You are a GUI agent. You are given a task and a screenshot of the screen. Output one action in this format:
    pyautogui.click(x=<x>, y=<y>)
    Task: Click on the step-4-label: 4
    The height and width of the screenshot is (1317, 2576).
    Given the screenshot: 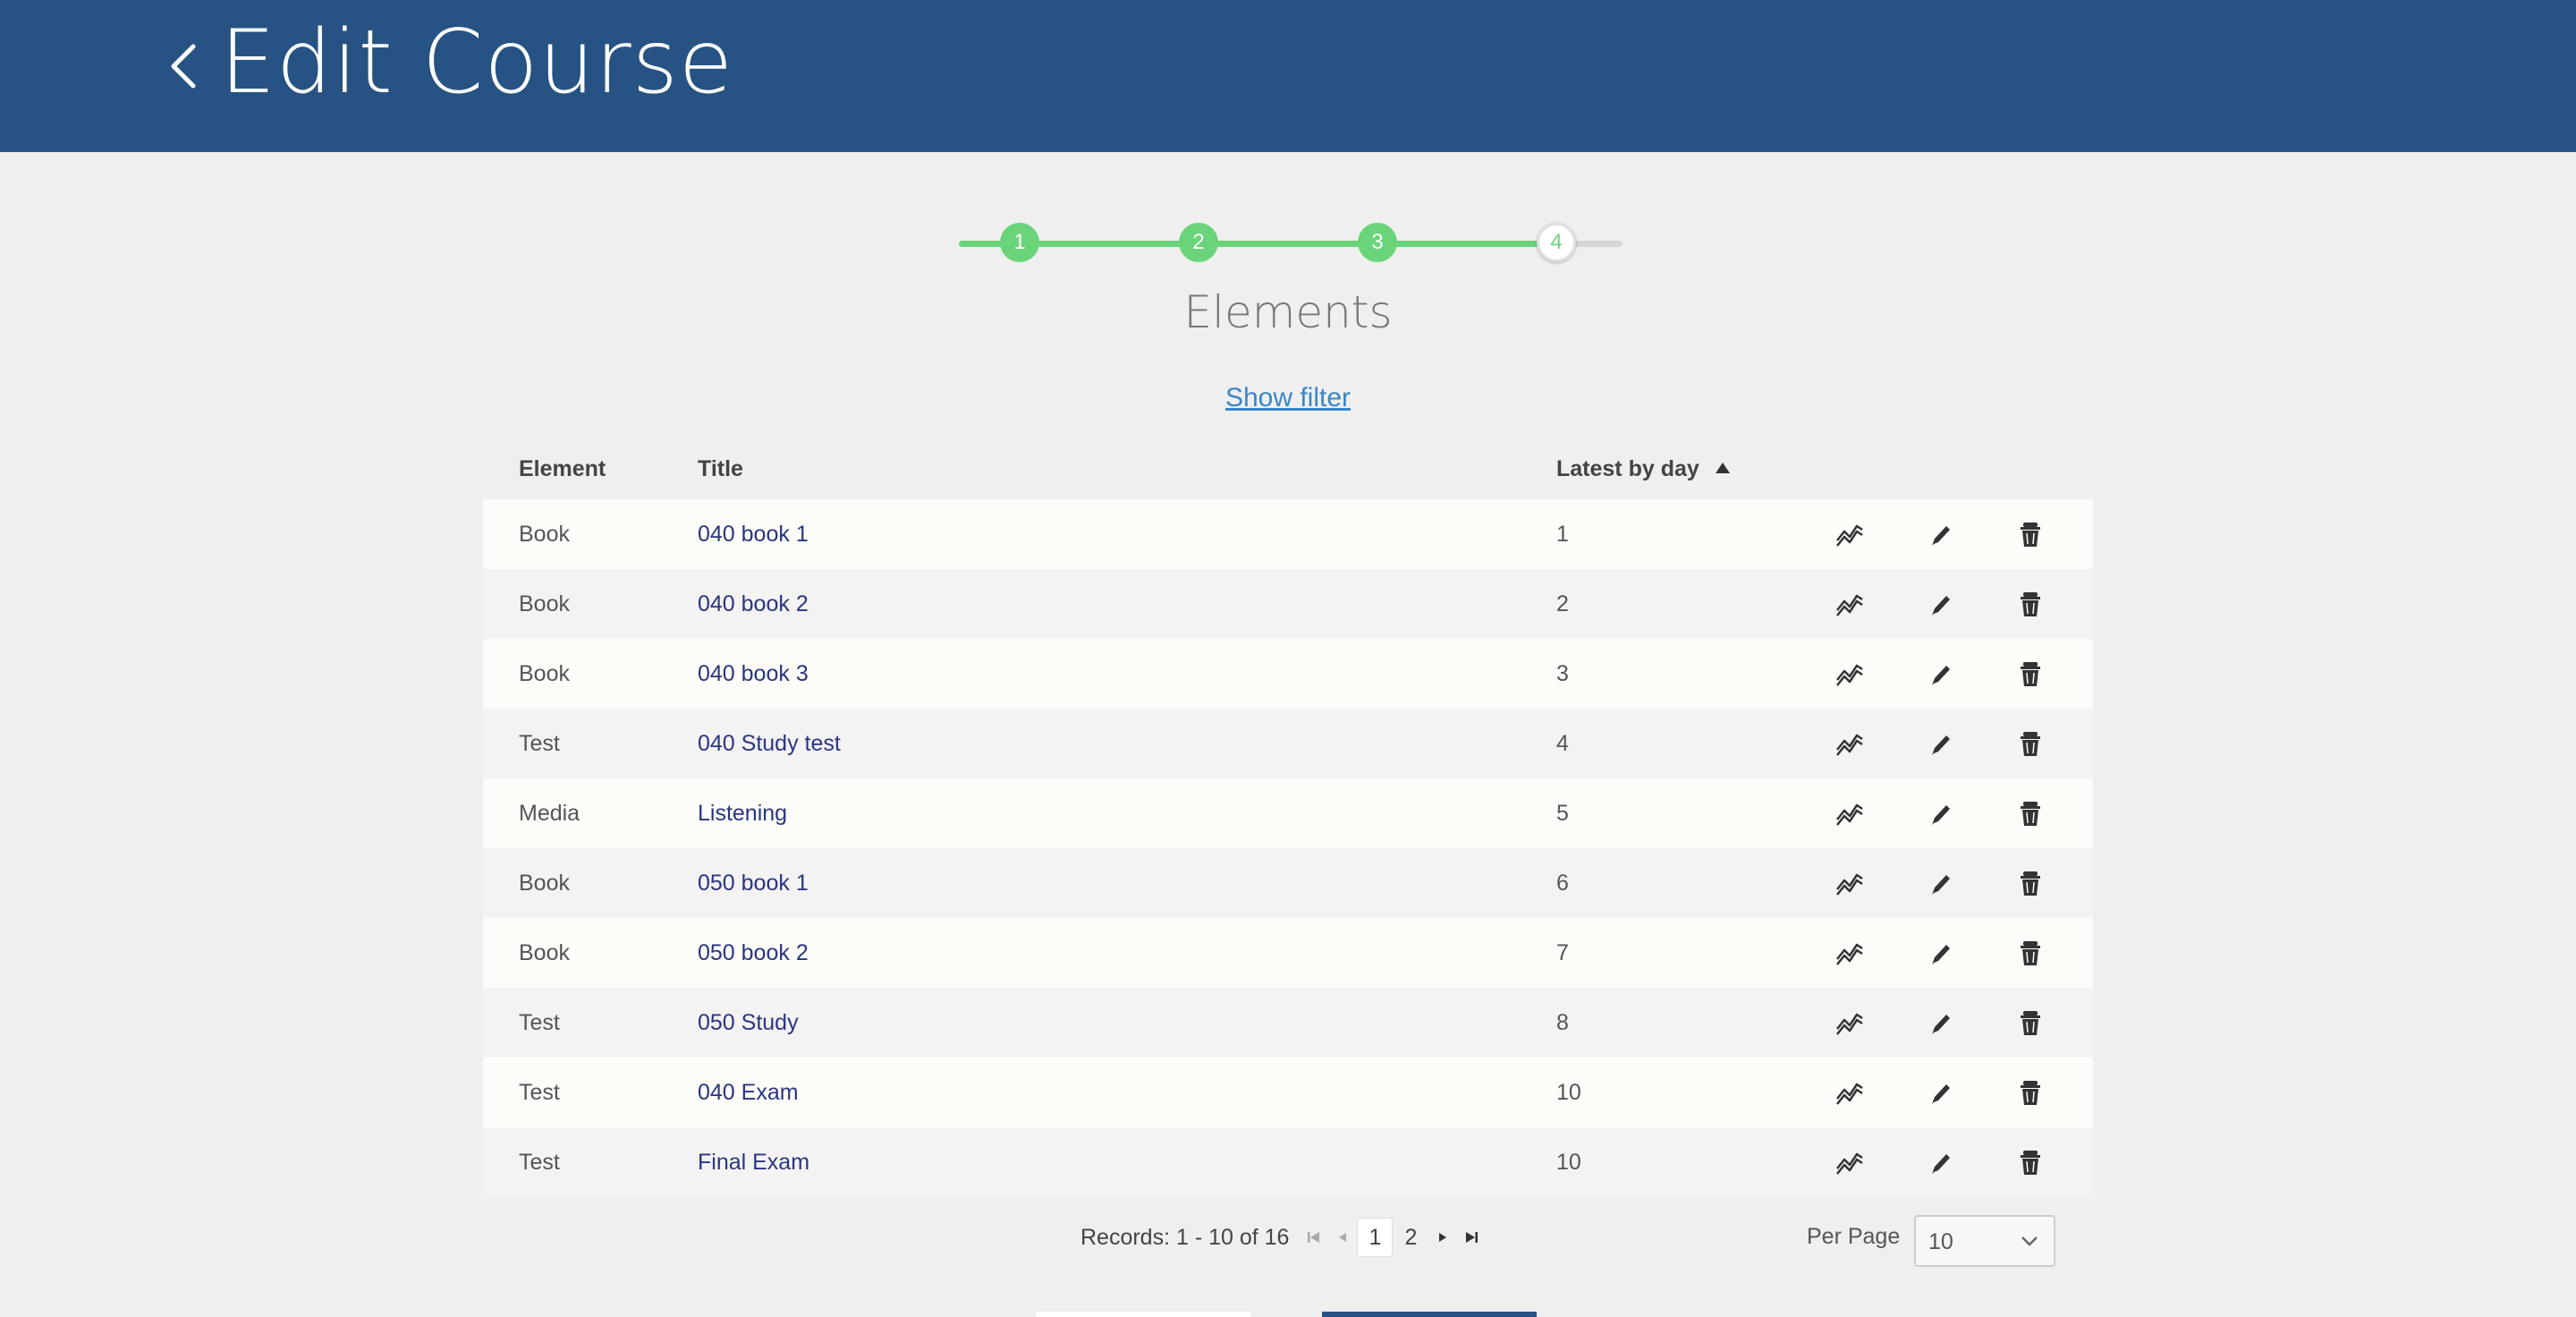 What is the action you would take?
    pyautogui.click(x=1556, y=242)
    